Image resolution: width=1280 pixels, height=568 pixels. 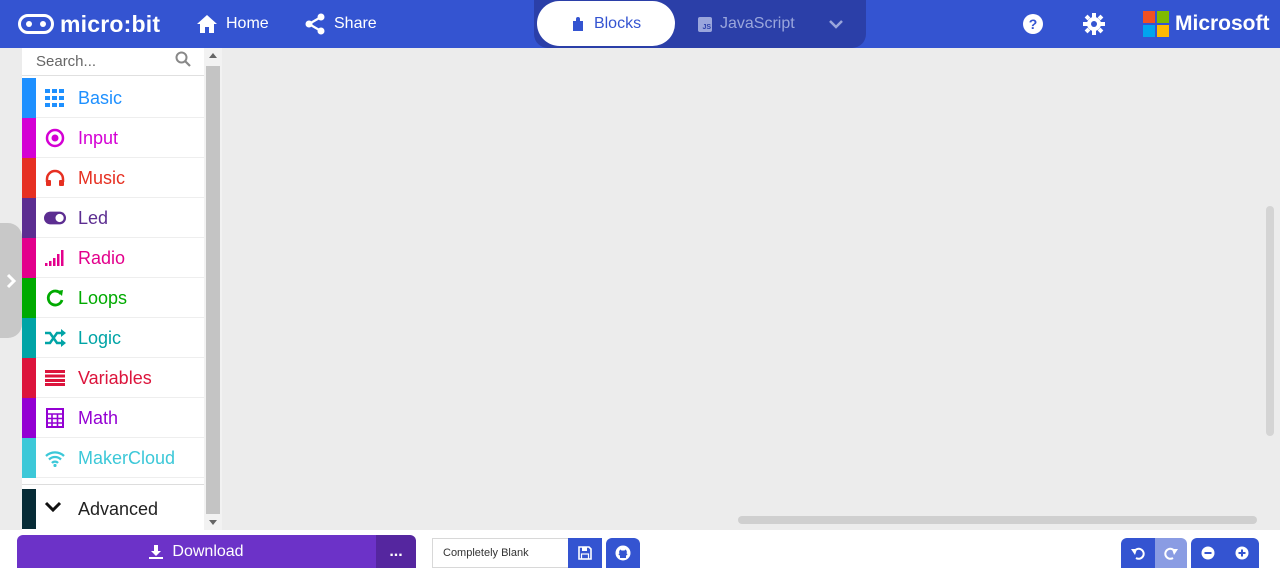 I want to click on settings-button, so click(x=1098, y=24).